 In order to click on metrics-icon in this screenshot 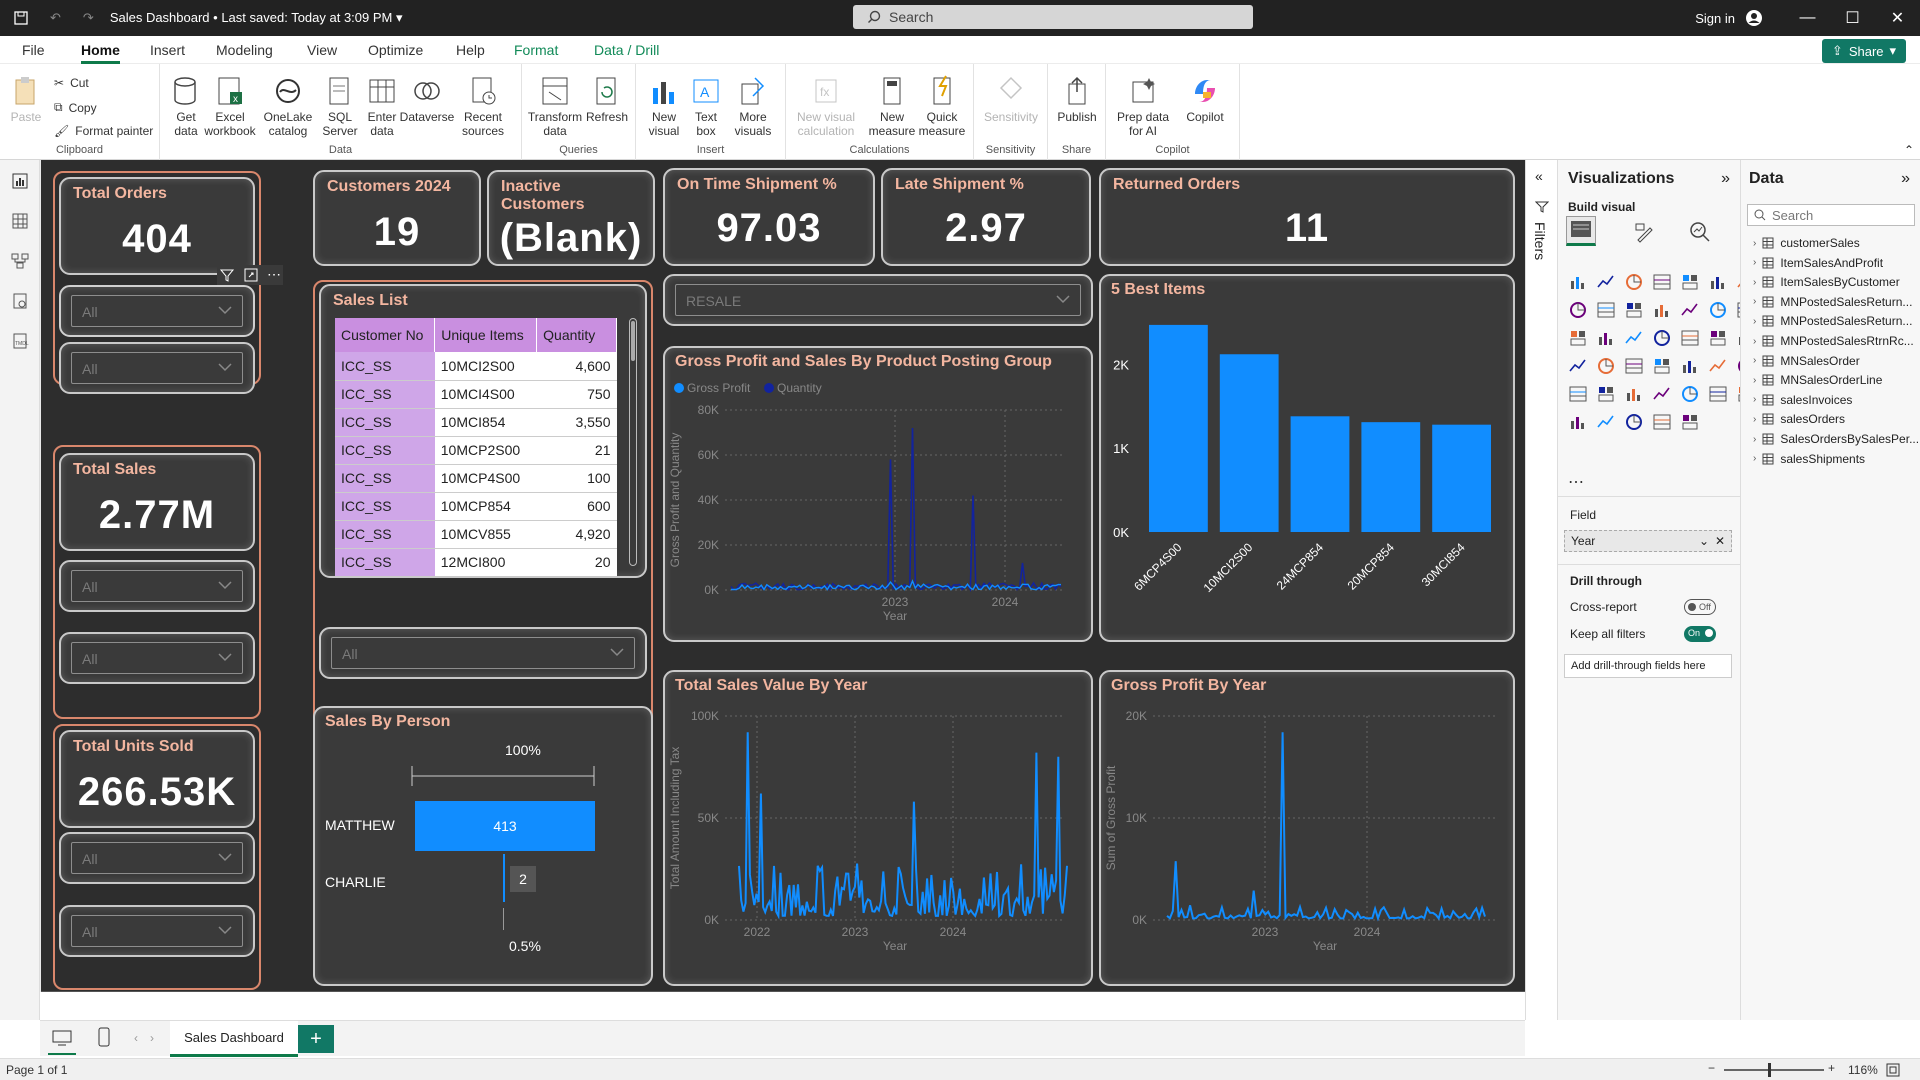, I will do `click(1634, 422)`.